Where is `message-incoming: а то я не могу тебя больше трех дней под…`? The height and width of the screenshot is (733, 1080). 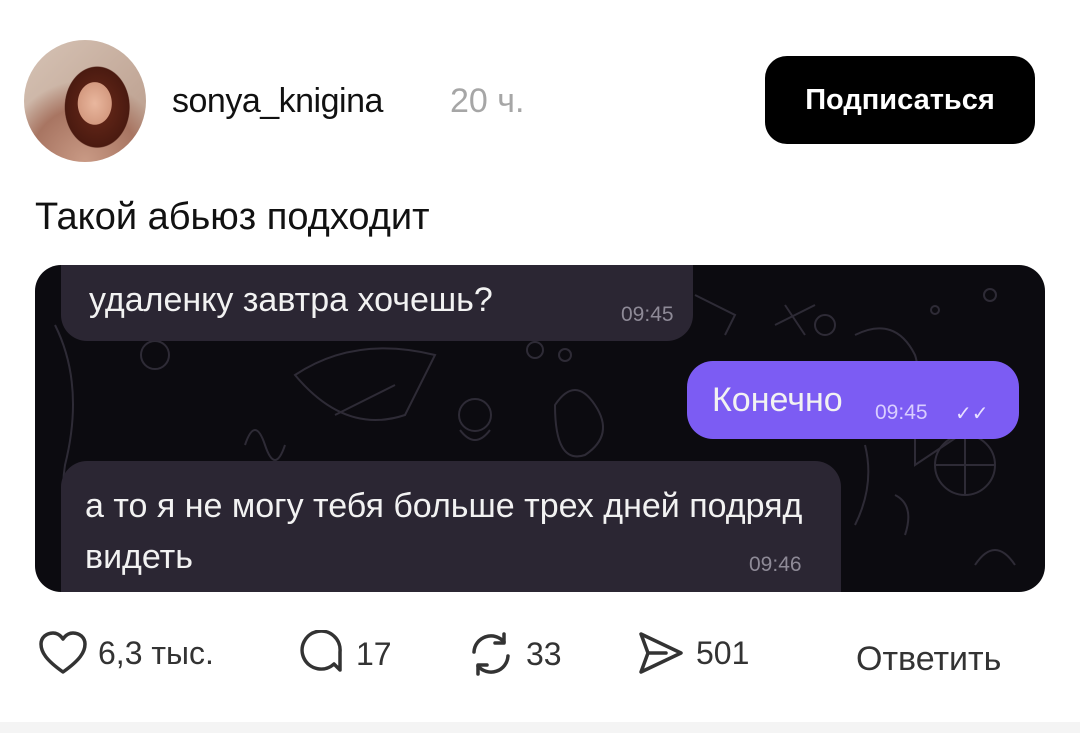
message-incoming: а то я не могу тебя больше трех дней под… is located at coordinates (451, 526).